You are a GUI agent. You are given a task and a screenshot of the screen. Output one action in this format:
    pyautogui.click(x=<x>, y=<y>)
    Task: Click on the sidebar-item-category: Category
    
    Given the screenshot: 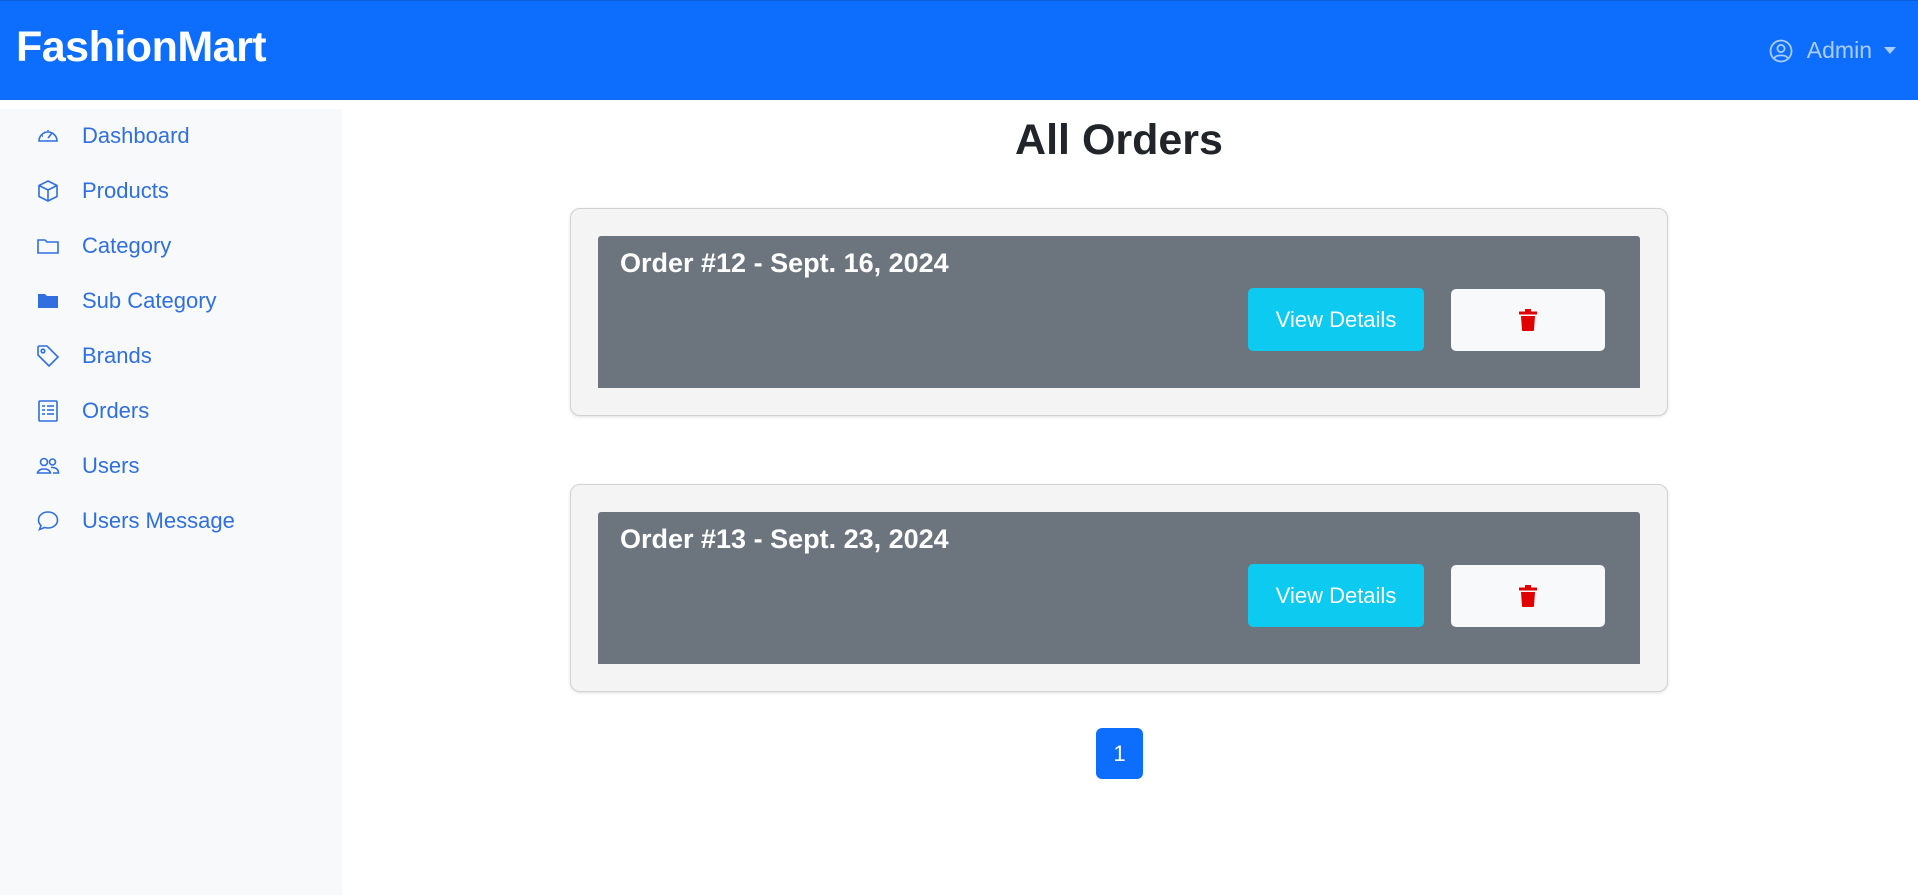 What is the action you would take?
    pyautogui.click(x=103, y=246)
    